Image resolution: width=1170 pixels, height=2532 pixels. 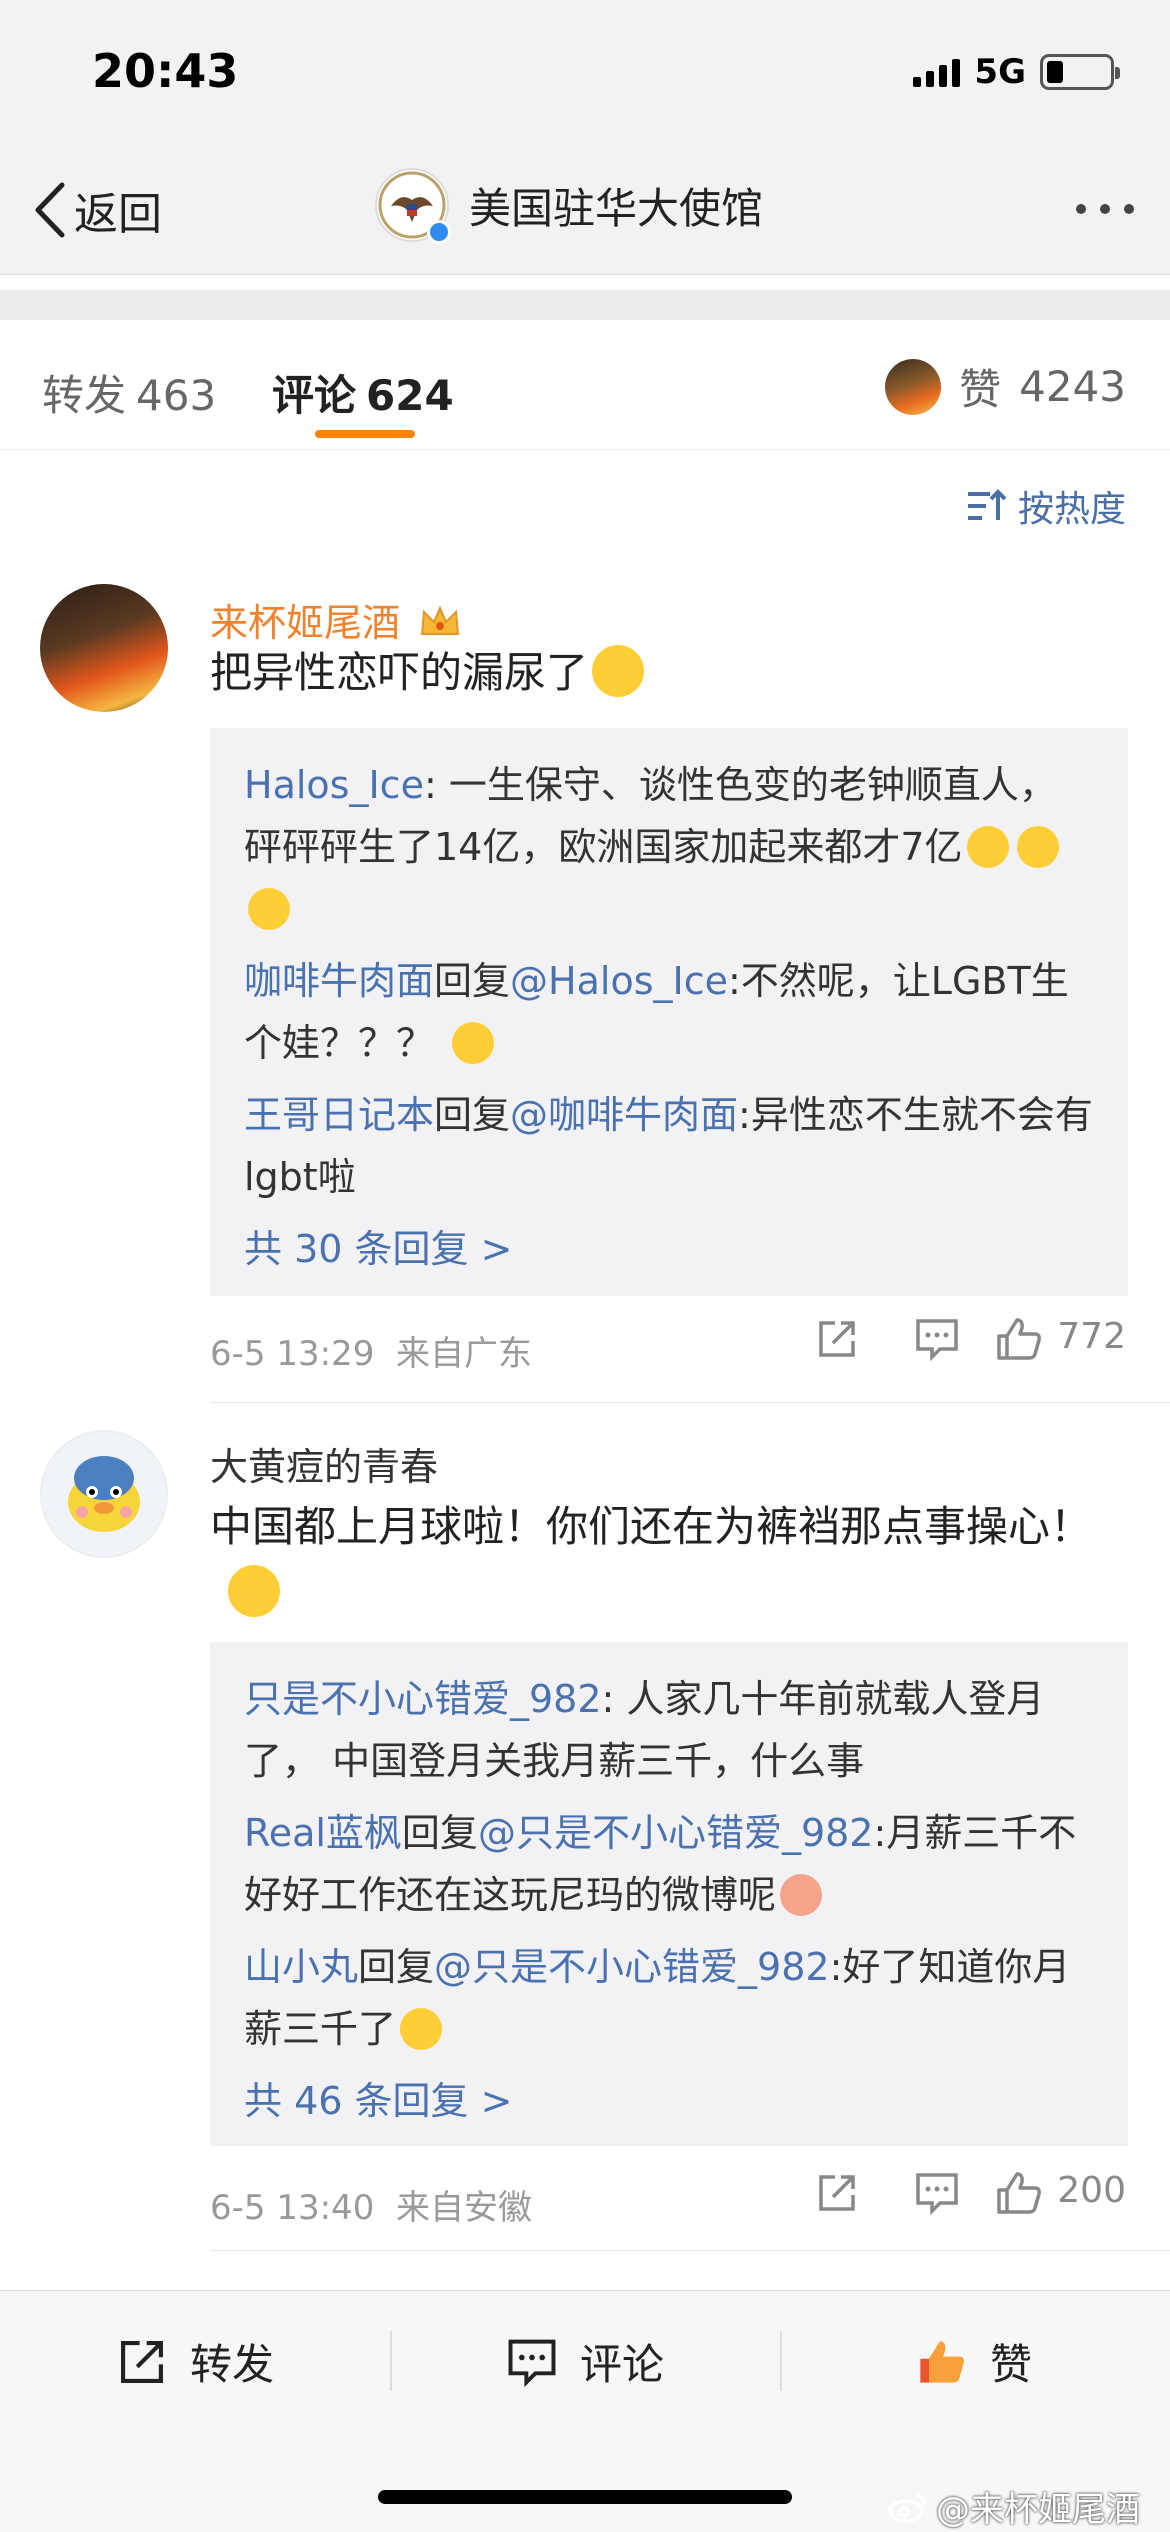 I want to click on shocked-emoji-icon, so click(x=618, y=671).